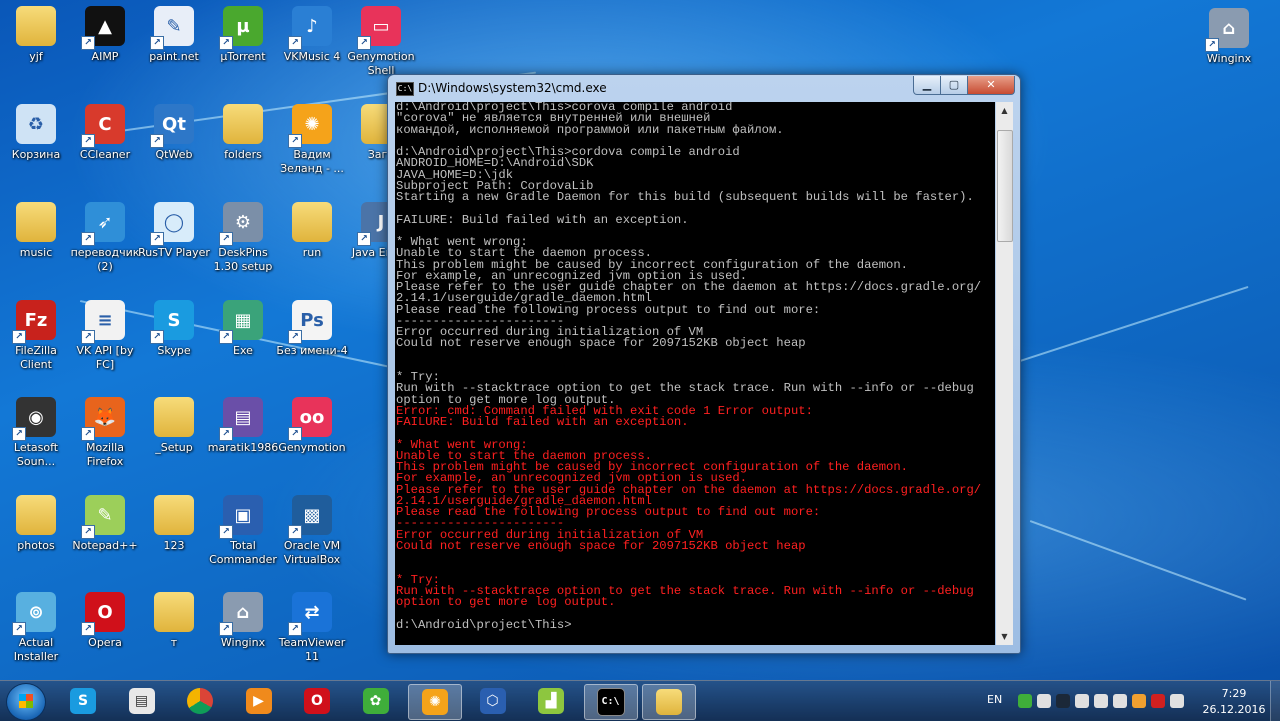 This screenshot has height=721, width=1280. Describe the element at coordinates (36, 35) in the screenshot. I see `desktop-icon: yjf` at that location.